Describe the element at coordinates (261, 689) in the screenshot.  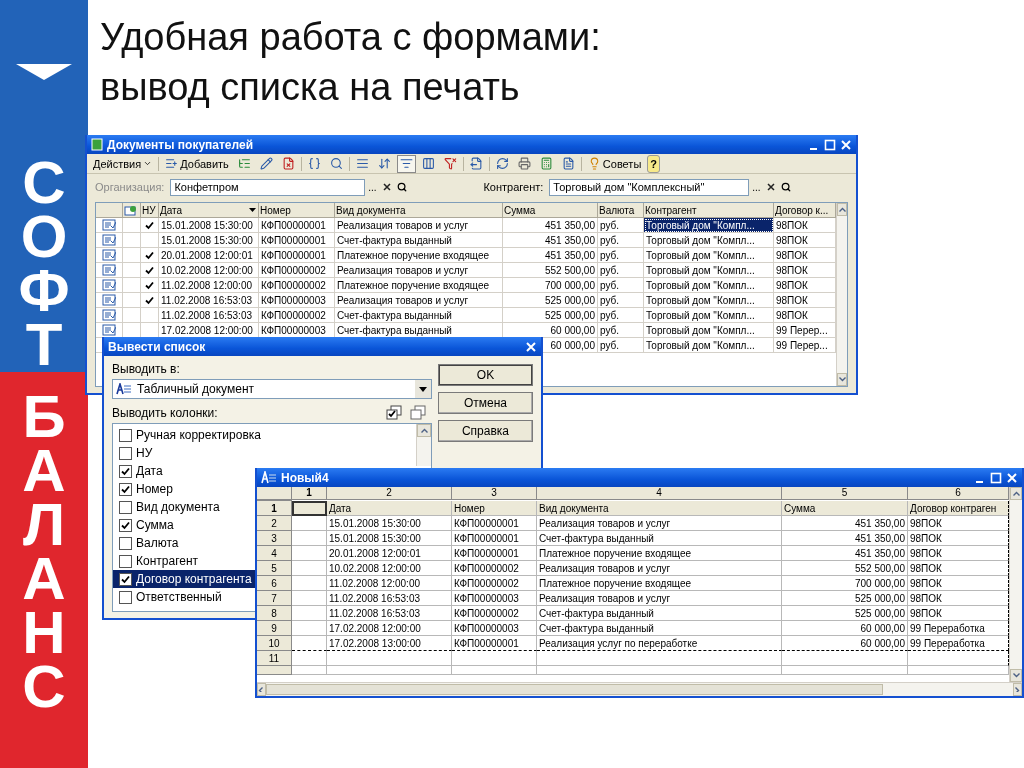
I see `scroll-left-button` at that location.